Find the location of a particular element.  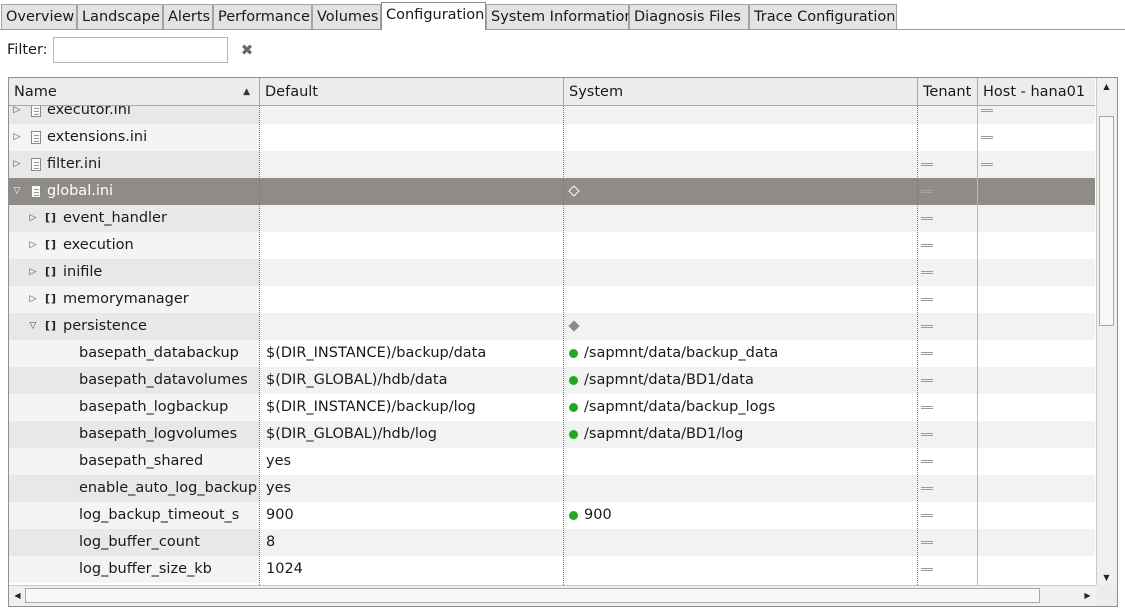

parameter-row: log_buffer_count 8 is located at coordinates (552, 542).